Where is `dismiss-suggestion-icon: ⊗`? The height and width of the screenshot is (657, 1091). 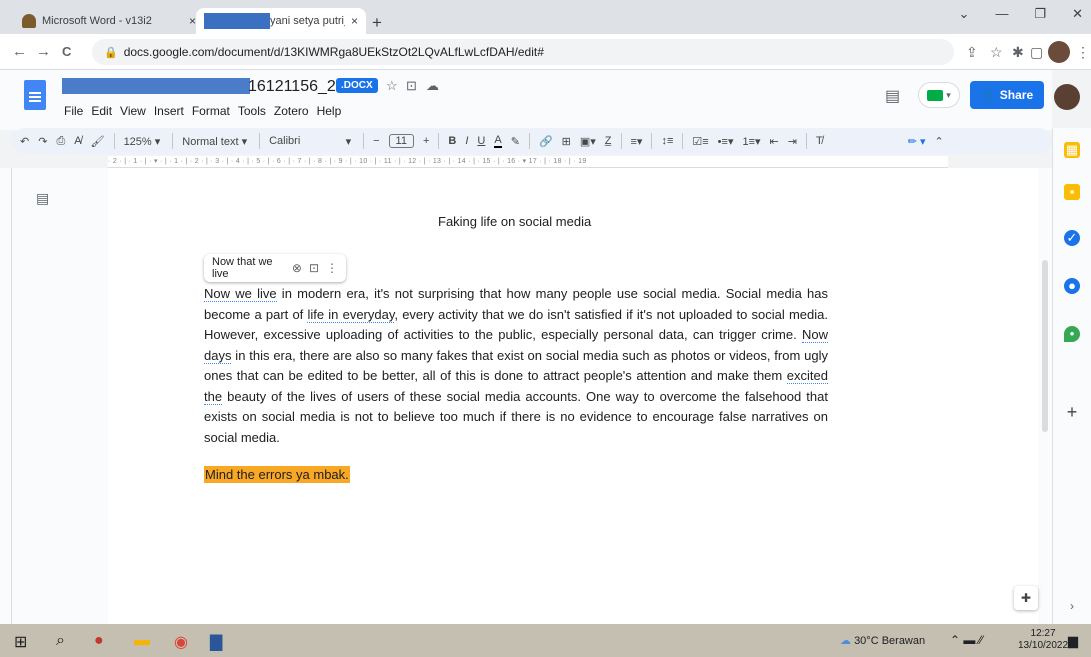
dismiss-suggestion-icon: ⊗ is located at coordinates (297, 268).